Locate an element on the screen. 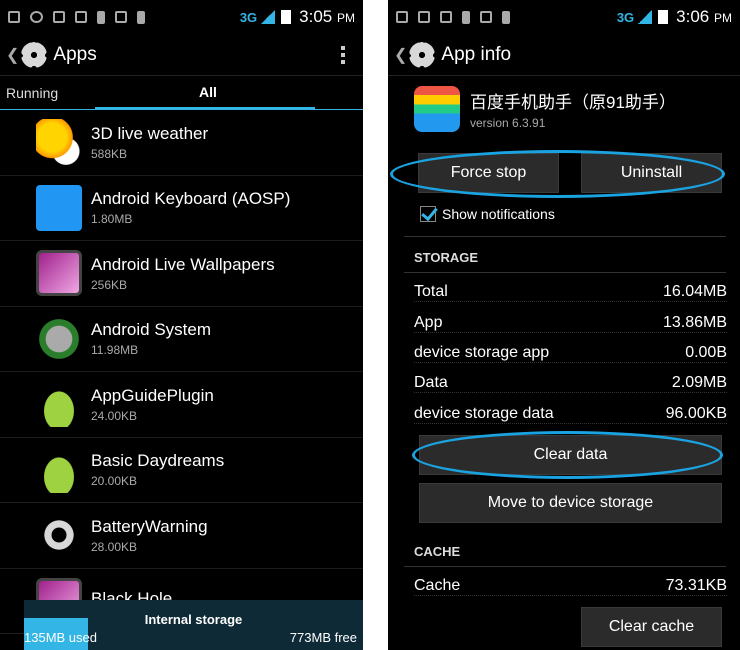 The height and width of the screenshot is (650, 740). baidu-app-icon is located at coordinates (437, 109).